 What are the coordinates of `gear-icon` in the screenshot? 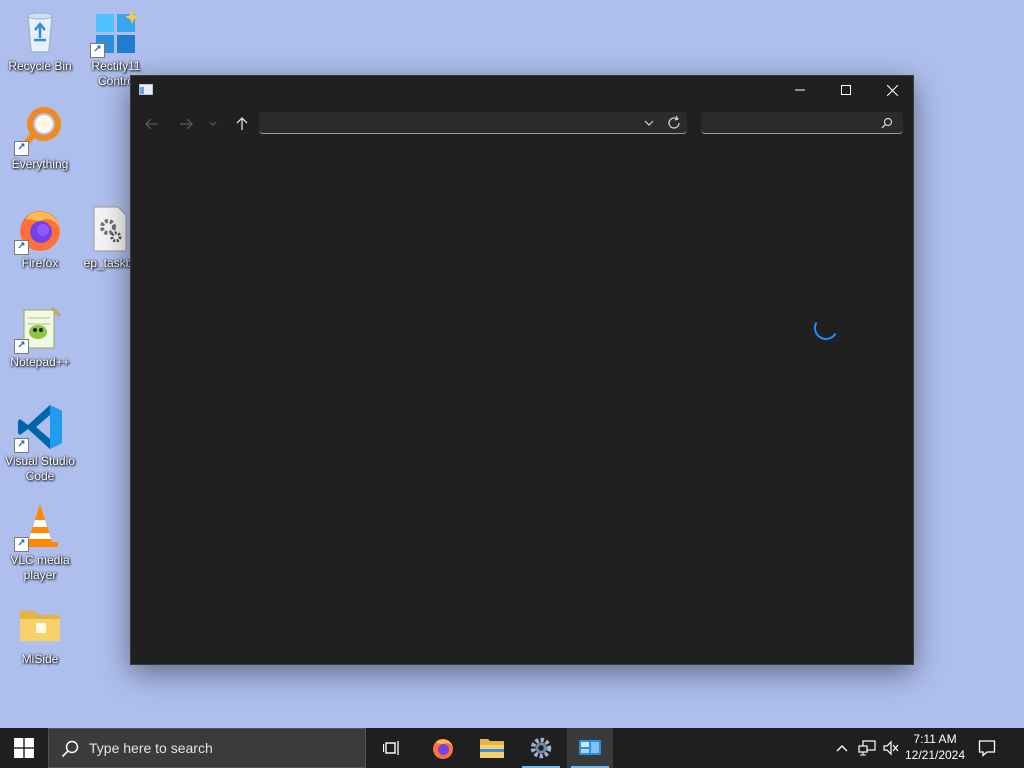 It's located at (541, 748).